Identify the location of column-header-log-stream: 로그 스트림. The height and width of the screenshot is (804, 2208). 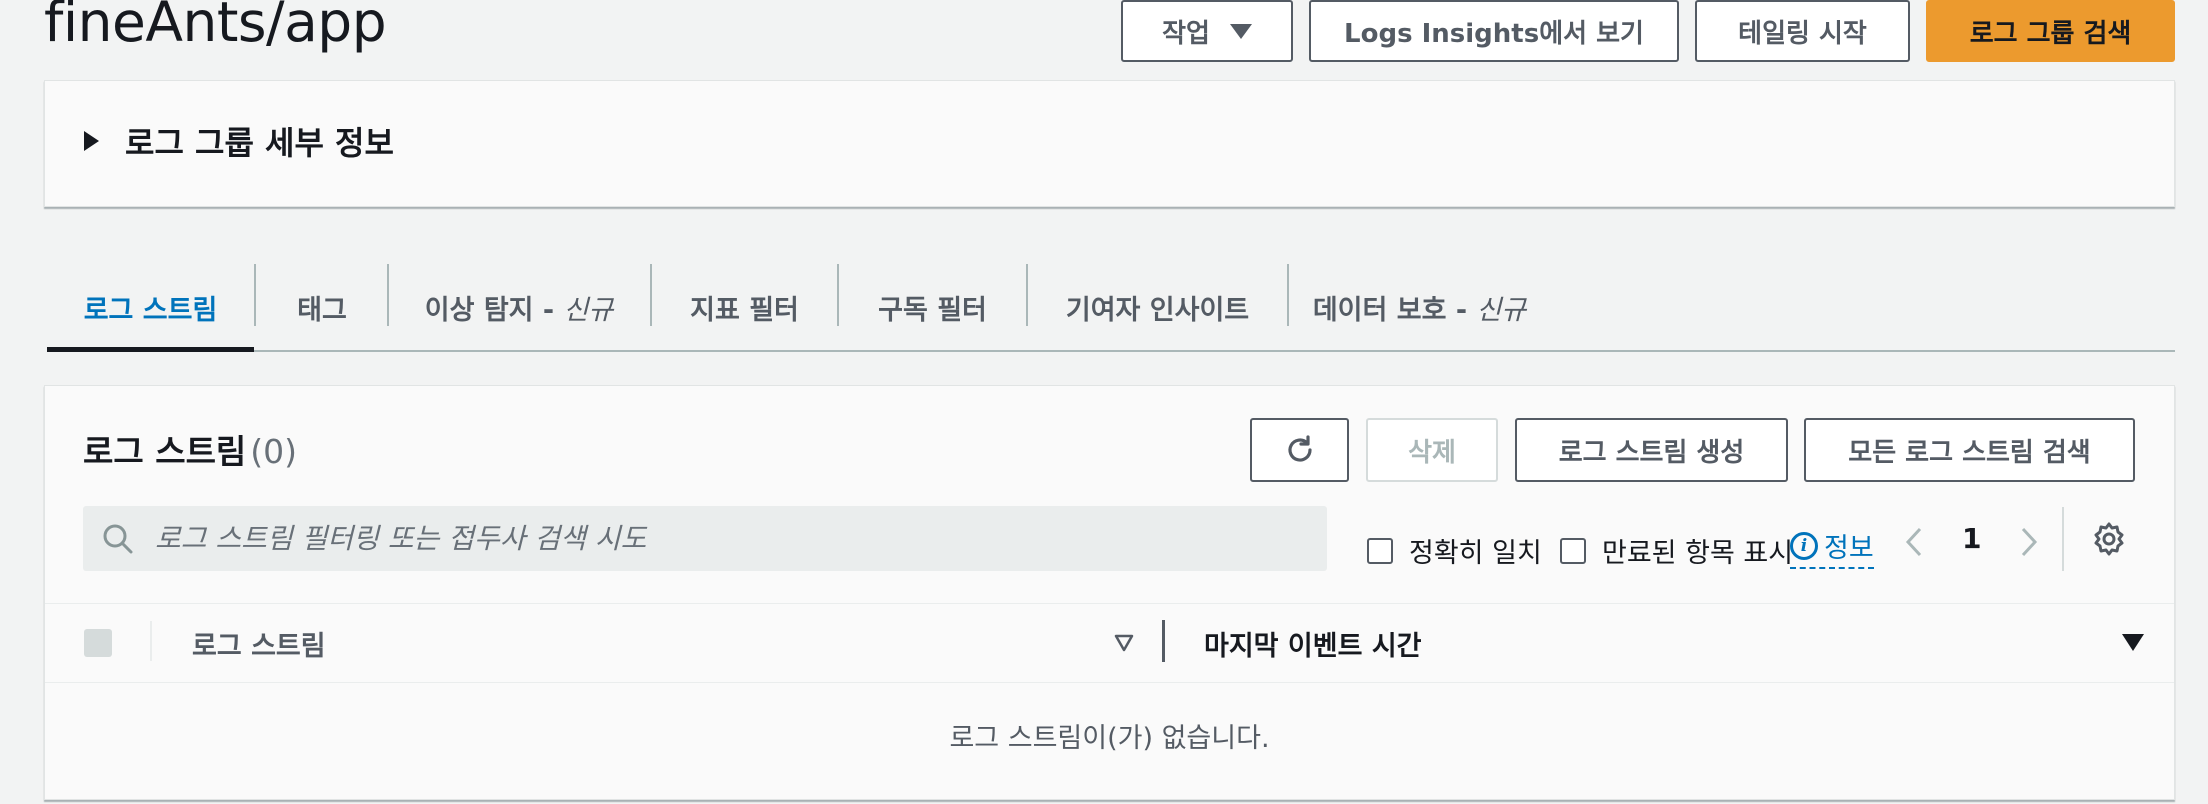
(259, 643).